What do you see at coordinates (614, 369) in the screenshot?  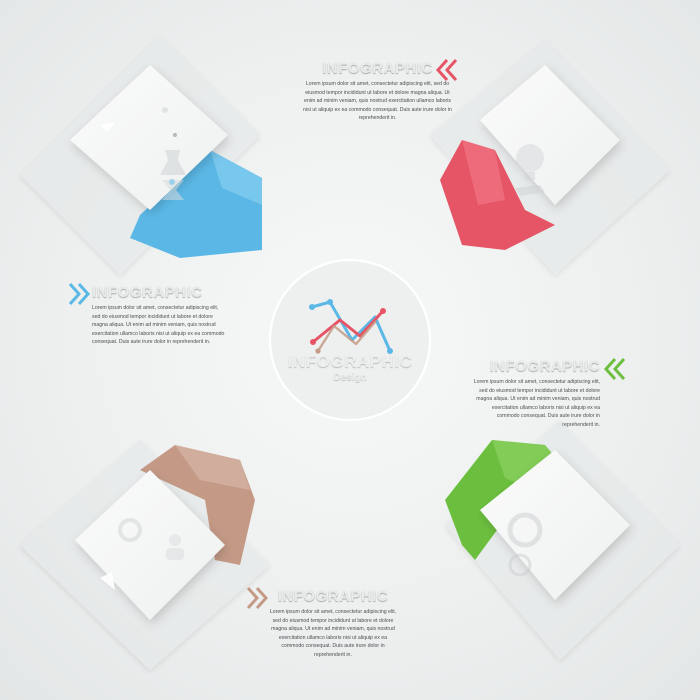 I see `chevron-left-icon-right` at bounding box center [614, 369].